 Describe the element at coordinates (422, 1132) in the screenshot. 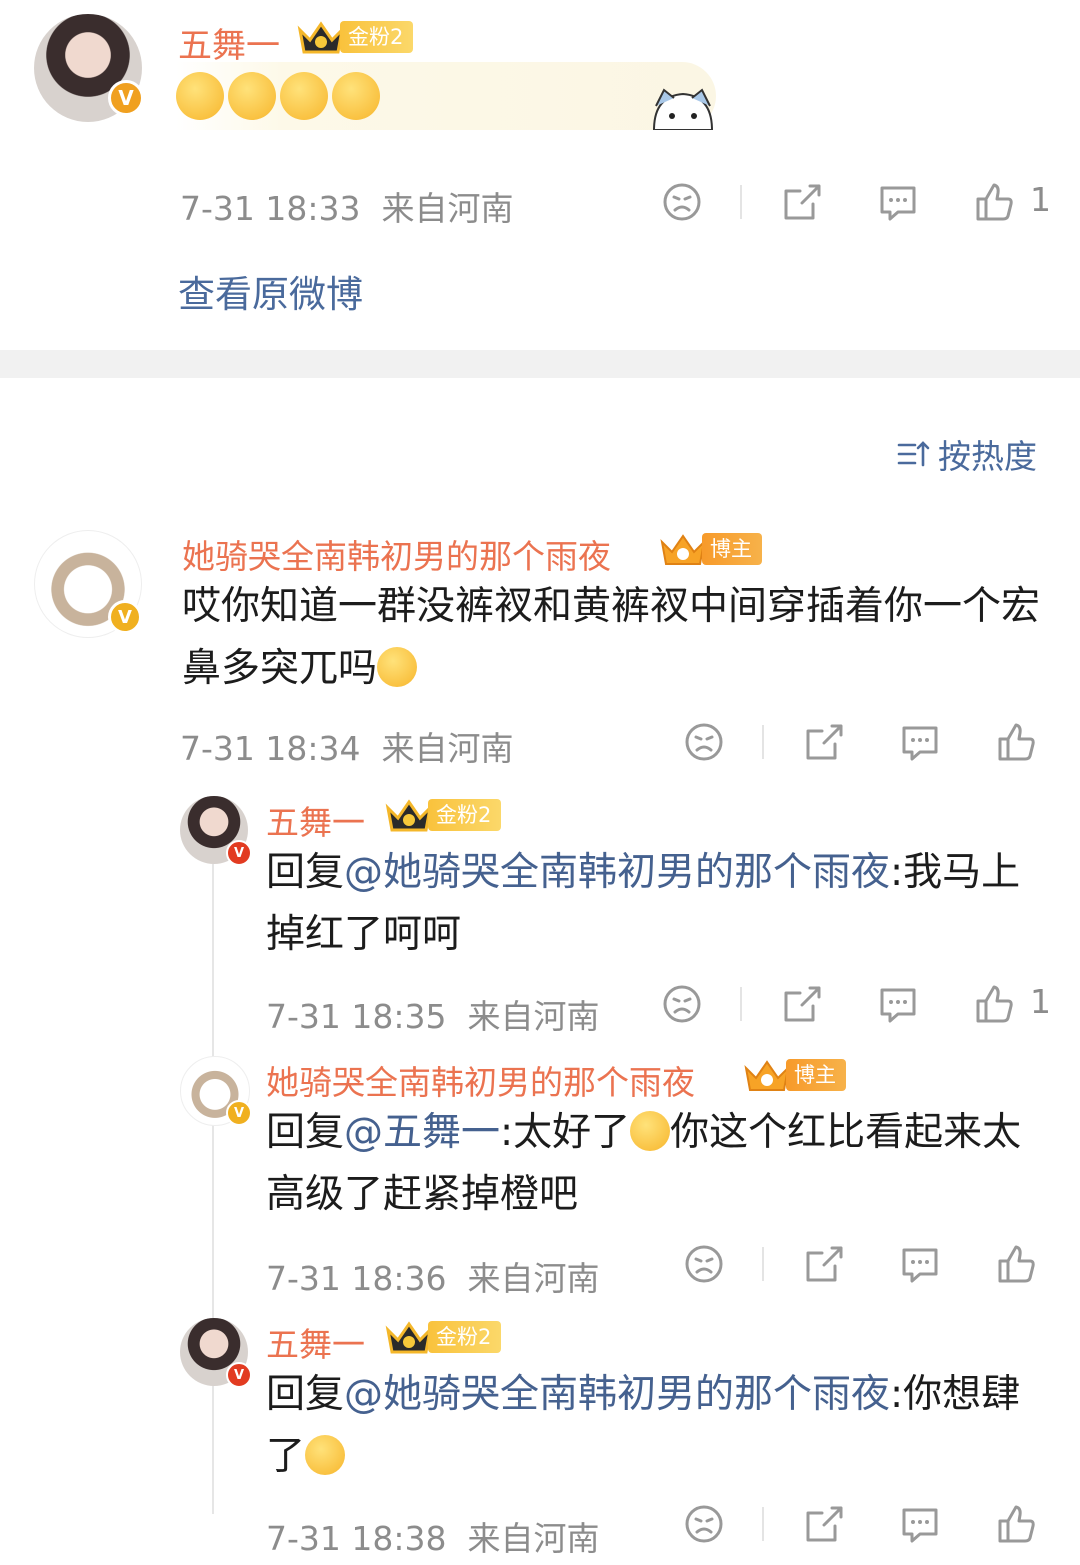

I see `mention-link: @五舞一` at that location.